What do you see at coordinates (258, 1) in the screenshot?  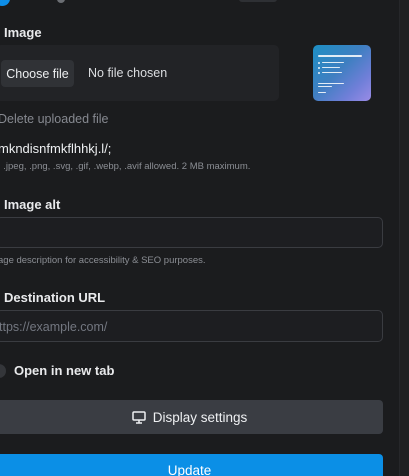 I see `top-button` at bounding box center [258, 1].